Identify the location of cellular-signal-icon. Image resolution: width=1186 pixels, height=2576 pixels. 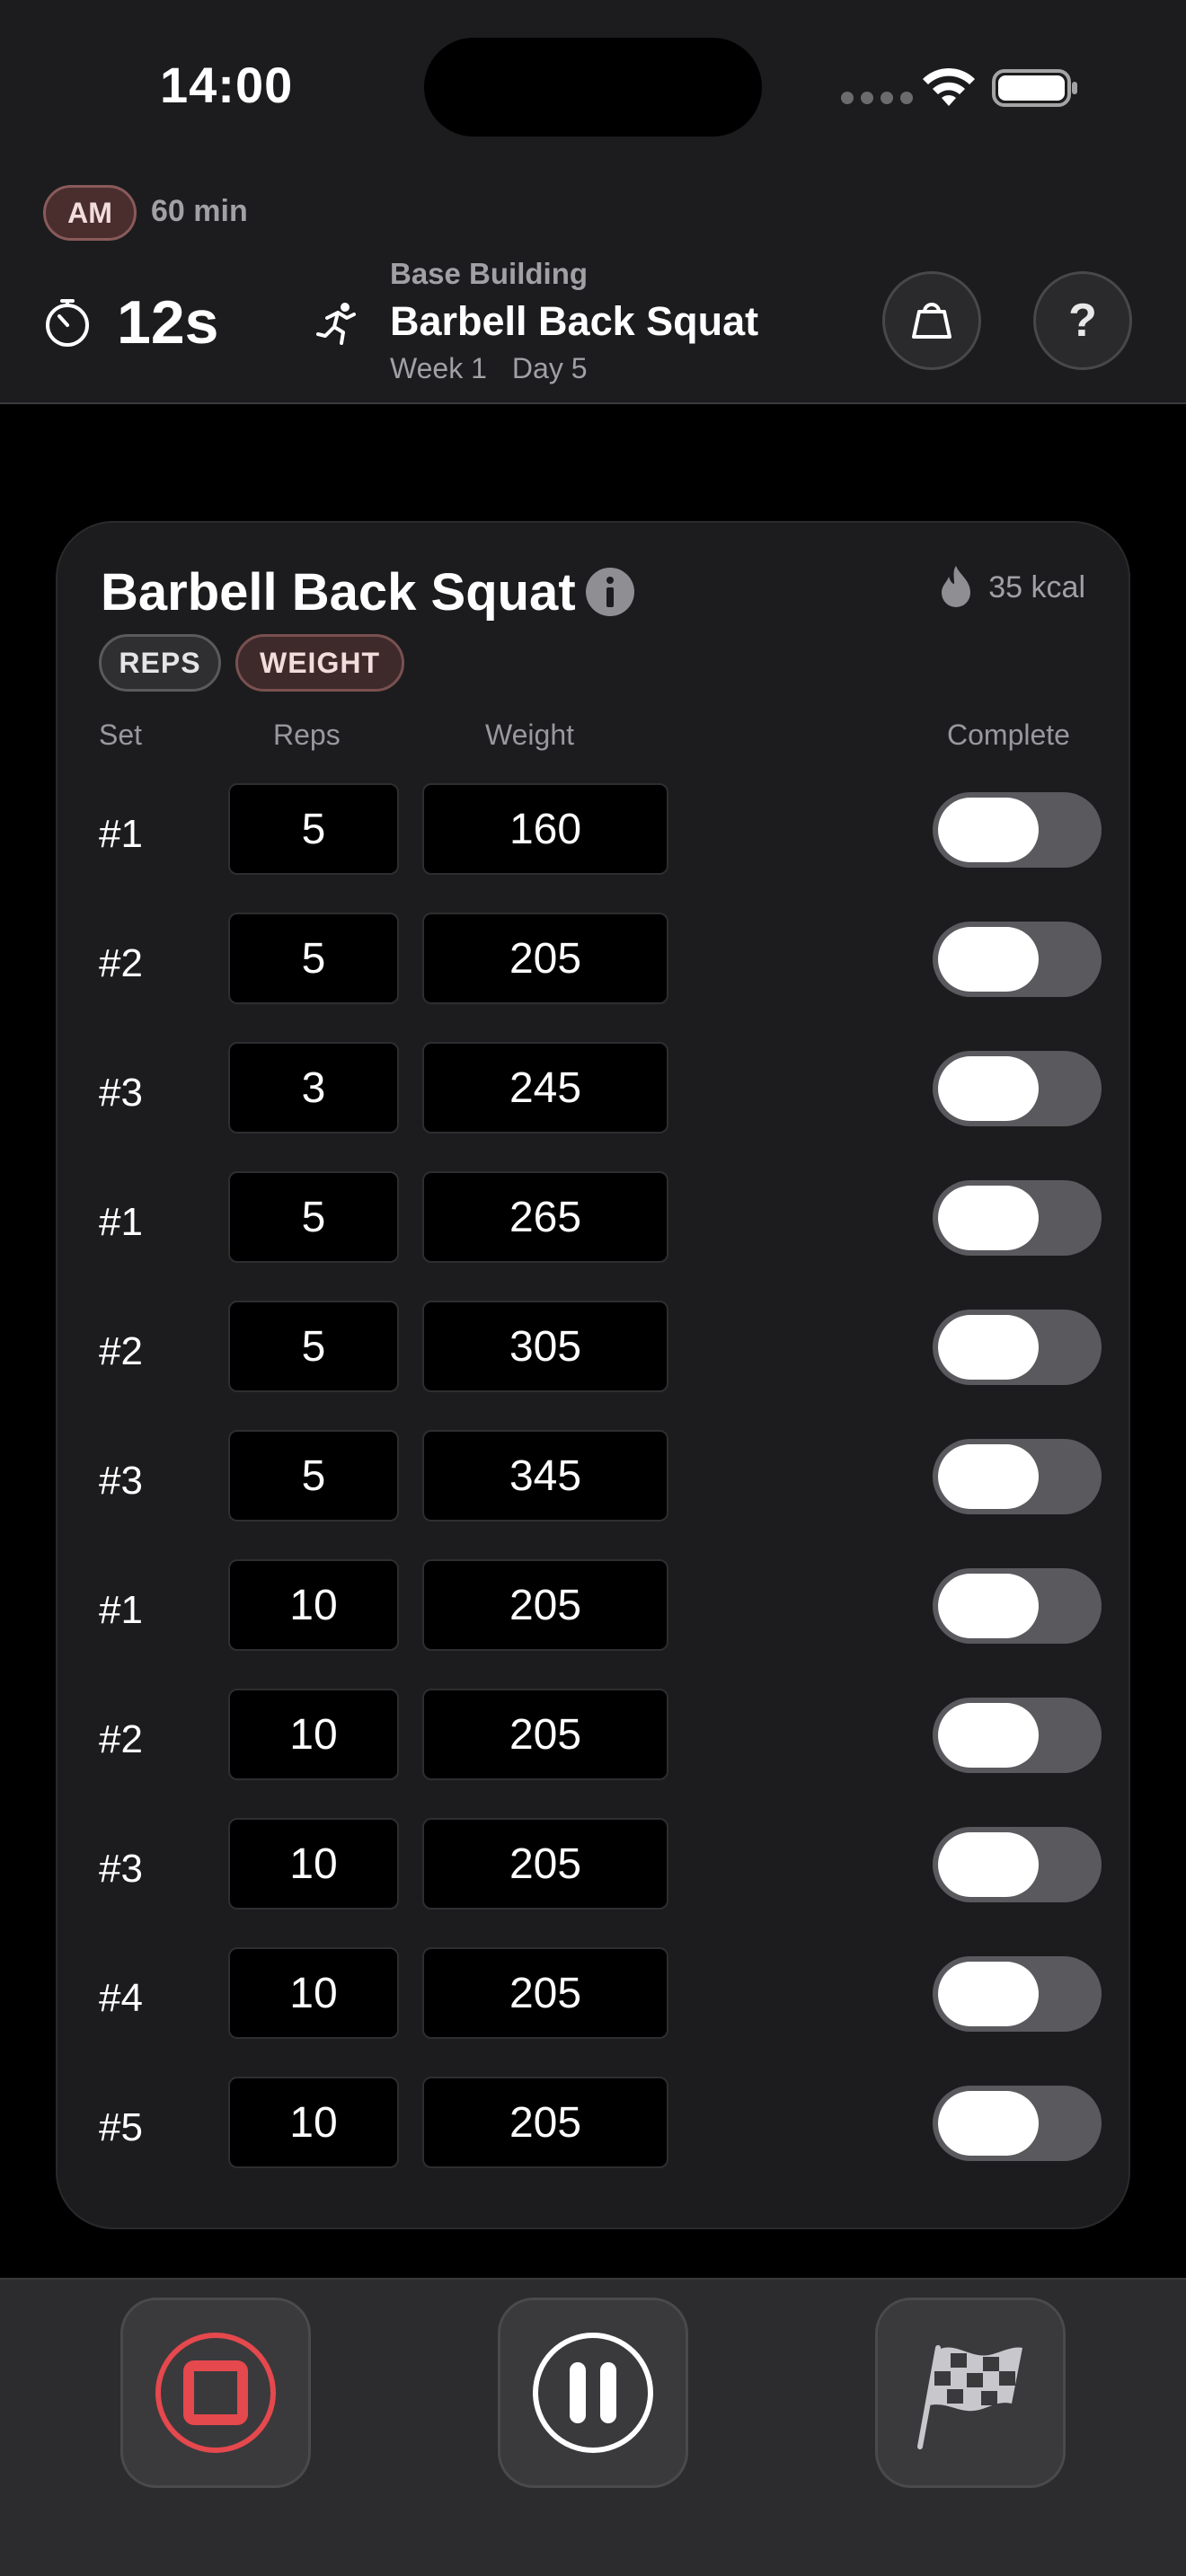
(877, 98).